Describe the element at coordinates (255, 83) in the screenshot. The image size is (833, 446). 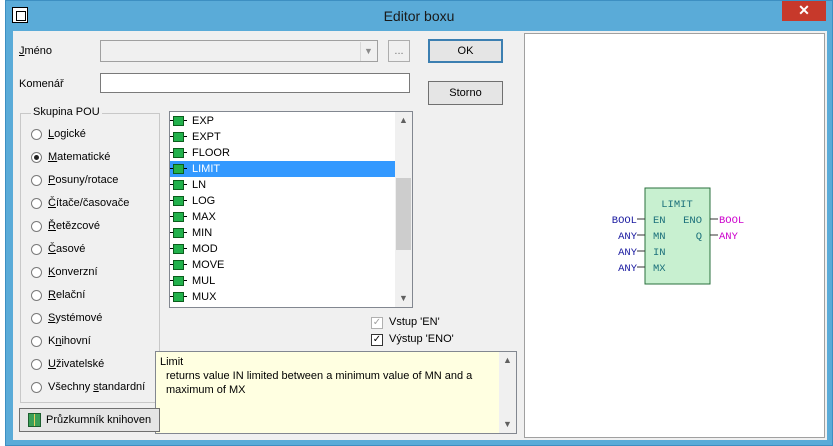
I see `comment-input` at that location.